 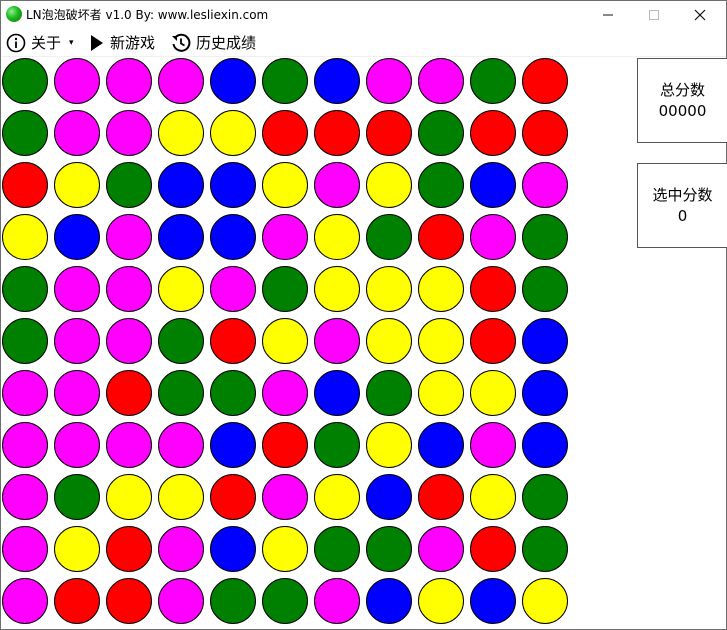 What do you see at coordinates (654, 15) in the screenshot?
I see `maximize-button` at bounding box center [654, 15].